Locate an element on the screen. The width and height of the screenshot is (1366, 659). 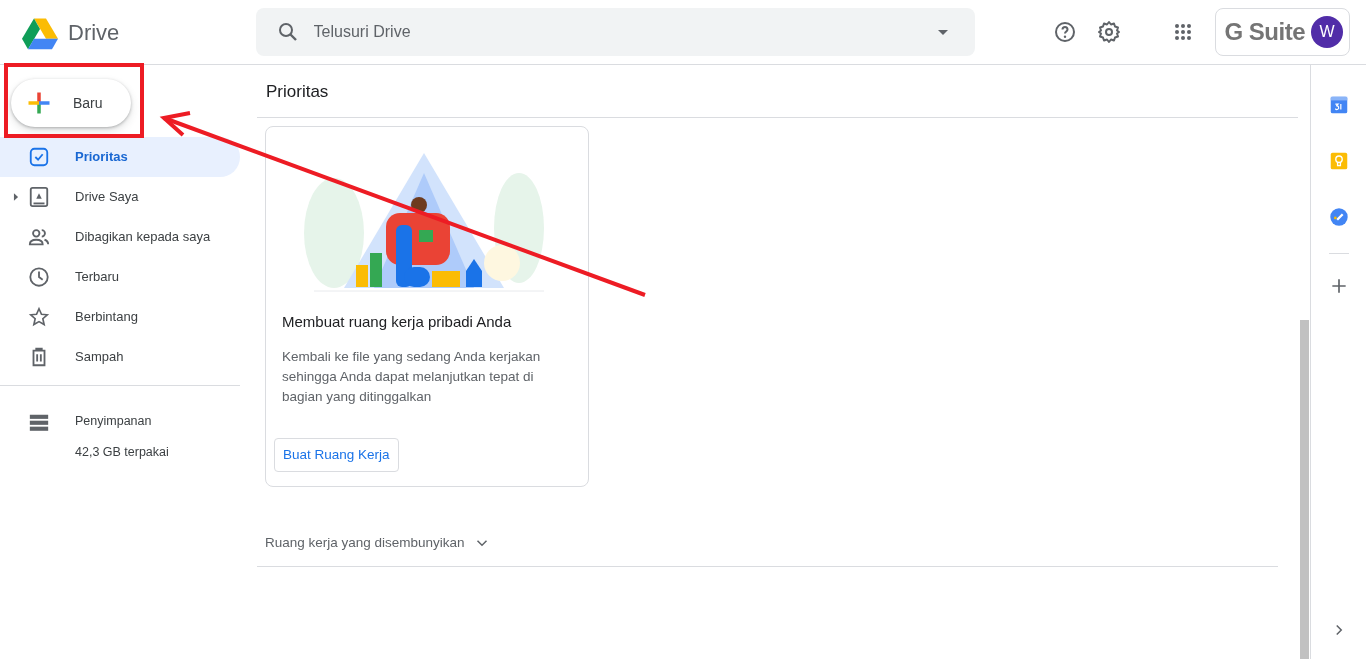
storage-label: Penyimpanan is located at coordinates (114, 421).